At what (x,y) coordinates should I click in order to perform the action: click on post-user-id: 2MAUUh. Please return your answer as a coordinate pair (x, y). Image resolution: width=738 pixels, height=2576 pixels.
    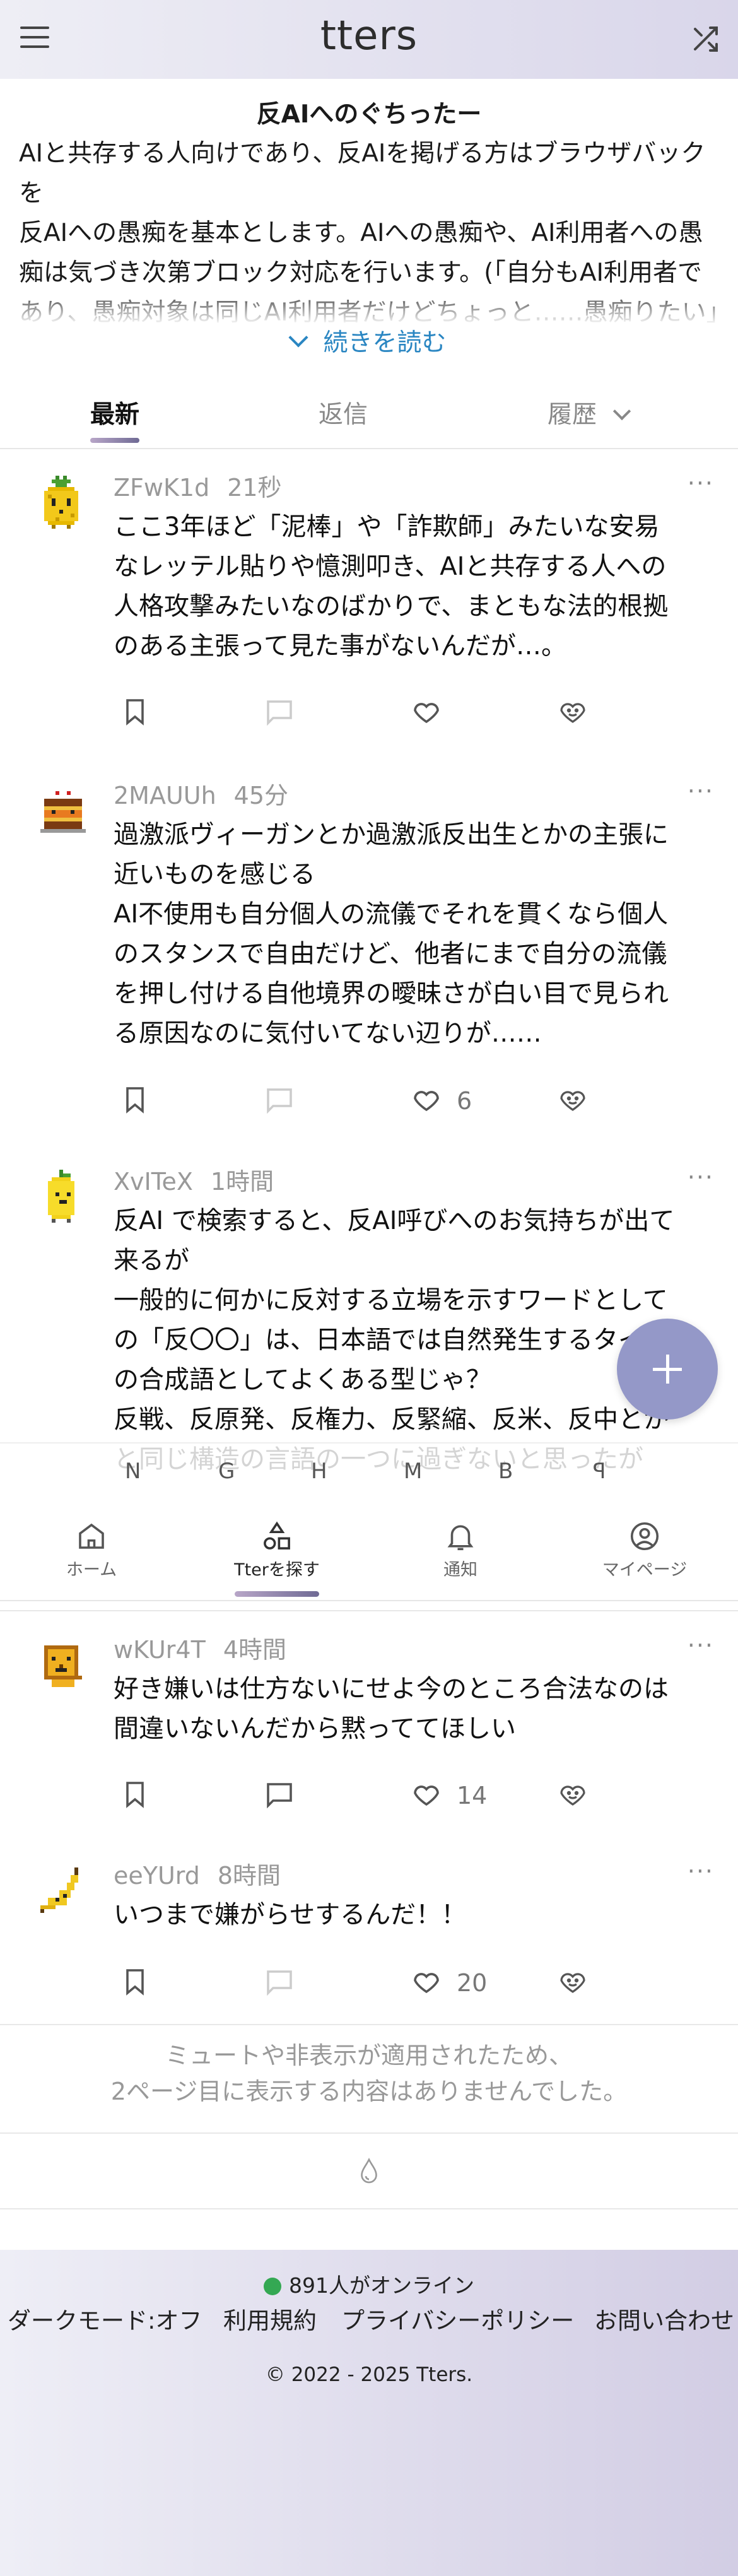
    Looking at the image, I should click on (165, 795).